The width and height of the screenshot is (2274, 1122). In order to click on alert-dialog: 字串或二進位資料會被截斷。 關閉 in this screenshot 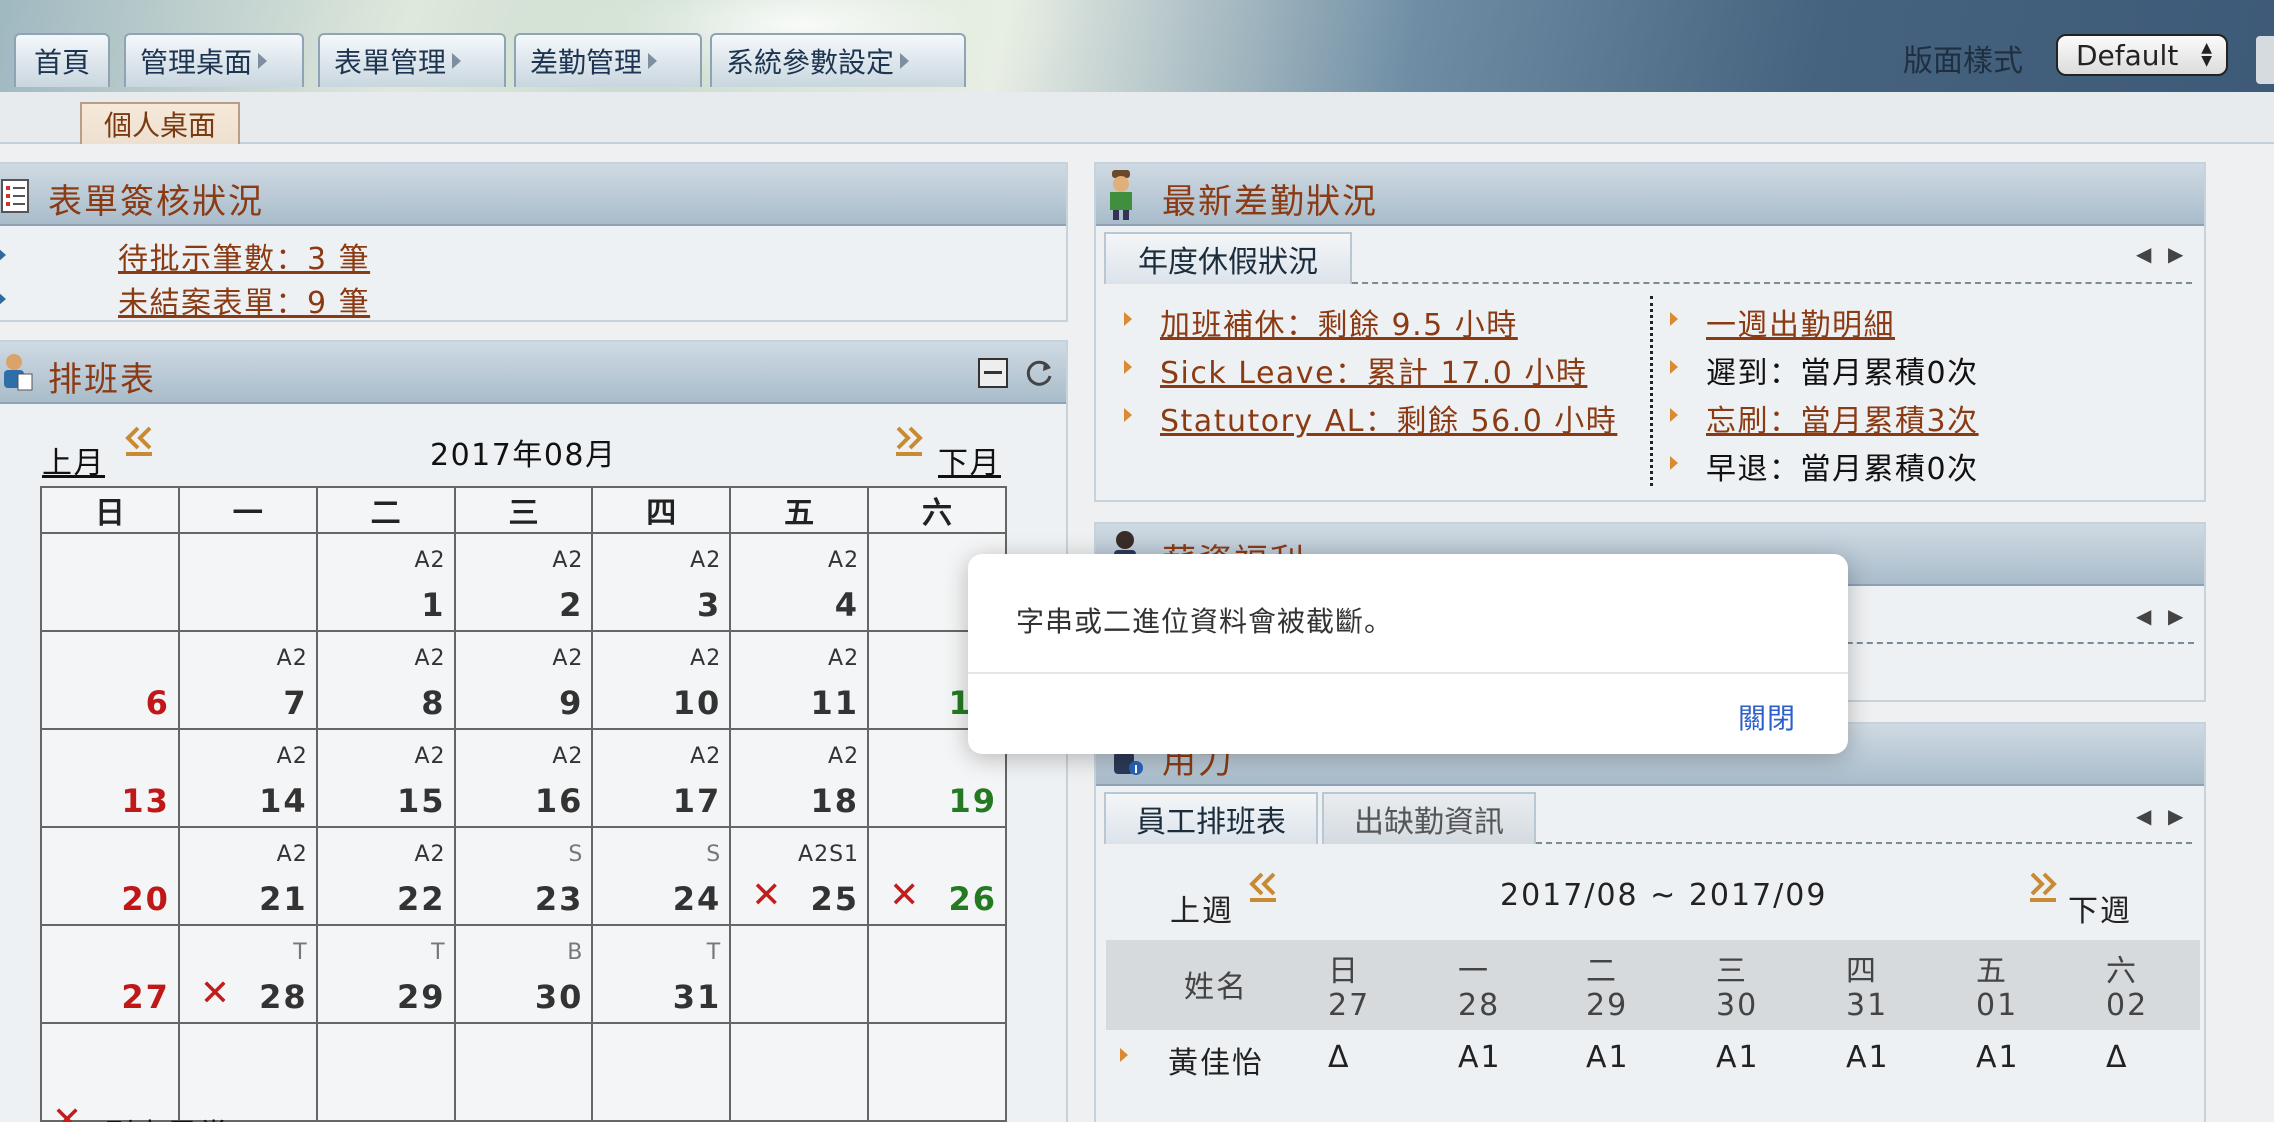, I will do `click(1408, 654)`.